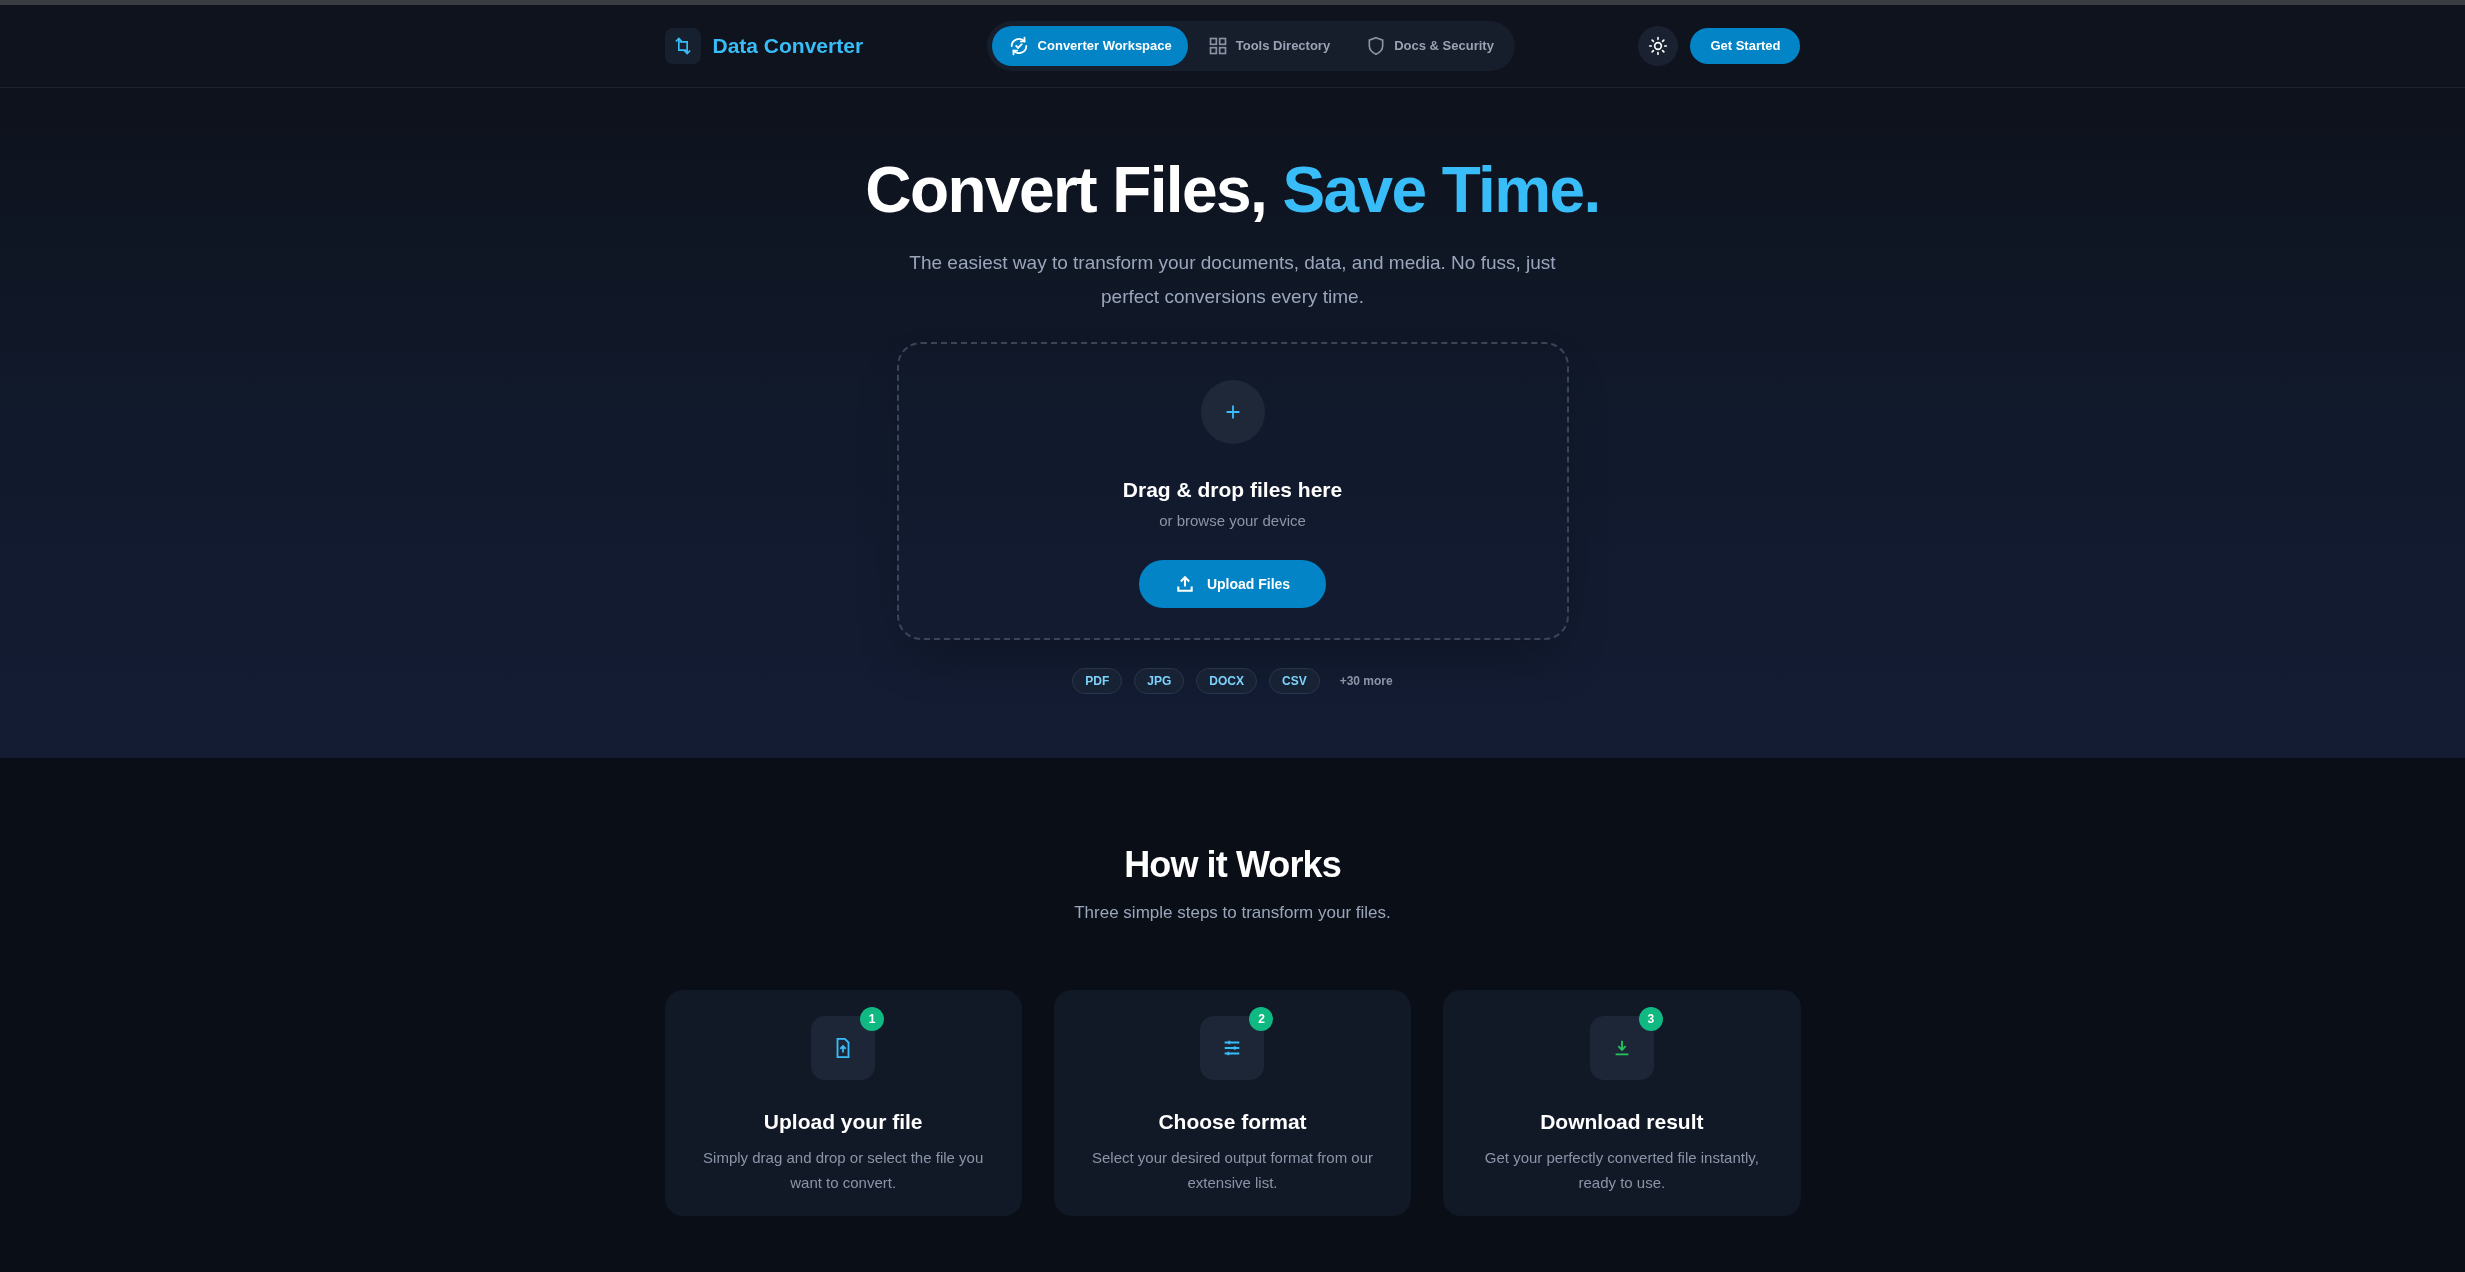  I want to click on step-description: Select your desired output format from our extensive list., so click(1232, 1170).